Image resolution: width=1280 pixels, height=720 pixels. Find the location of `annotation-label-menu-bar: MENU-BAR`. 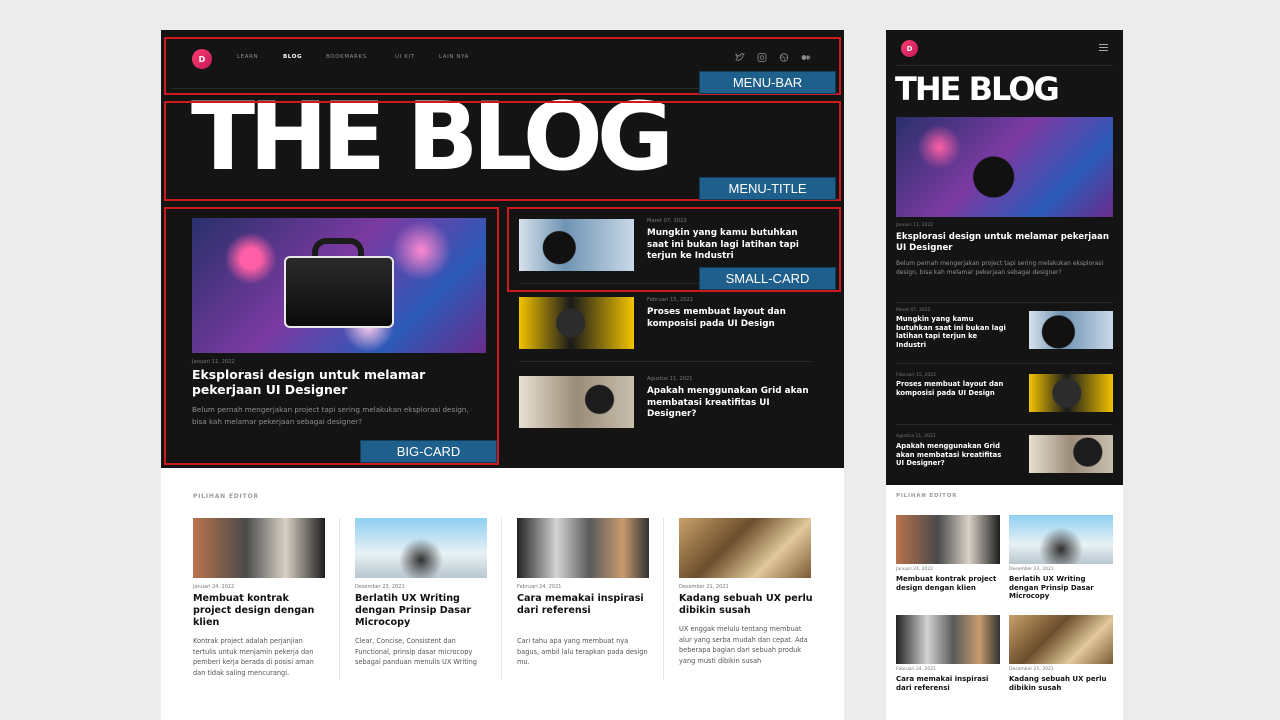

annotation-label-menu-bar: MENU-BAR is located at coordinates (767, 82).